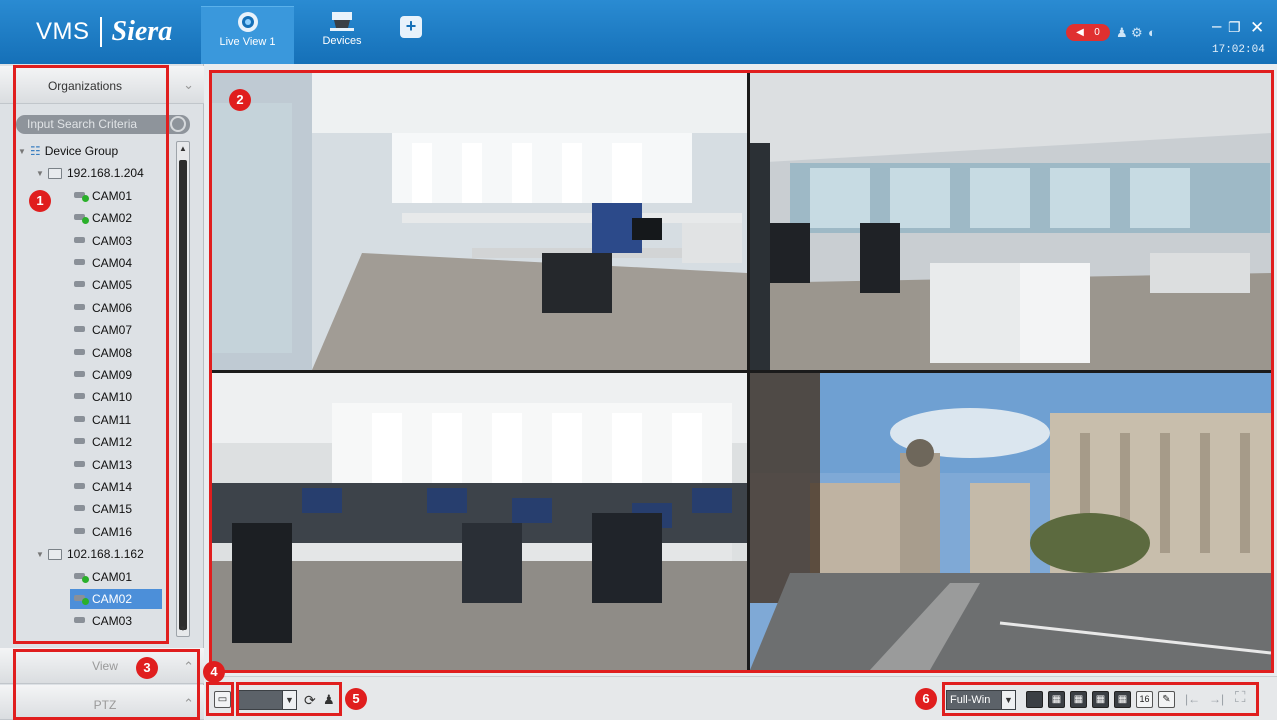  I want to click on tree-camera-item: CAM12, so click(103, 442).